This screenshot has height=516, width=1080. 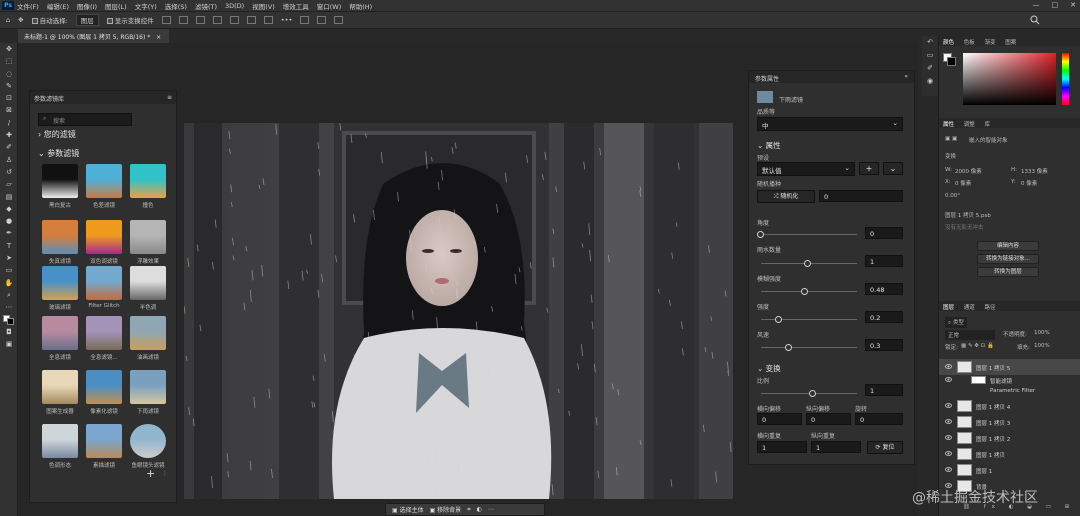 I want to click on move-tool-icon: ✥, so click(x=20, y=20).